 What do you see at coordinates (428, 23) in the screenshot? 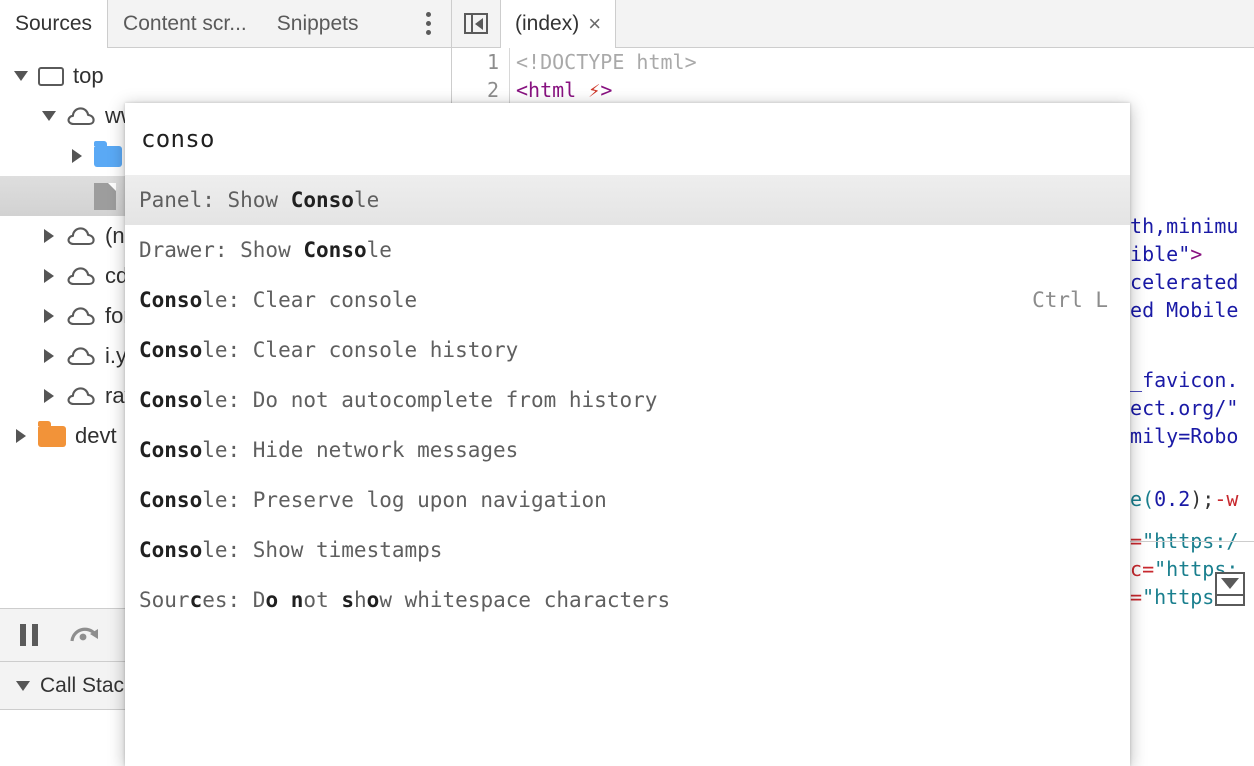
I see `more-vertical-icon` at bounding box center [428, 23].